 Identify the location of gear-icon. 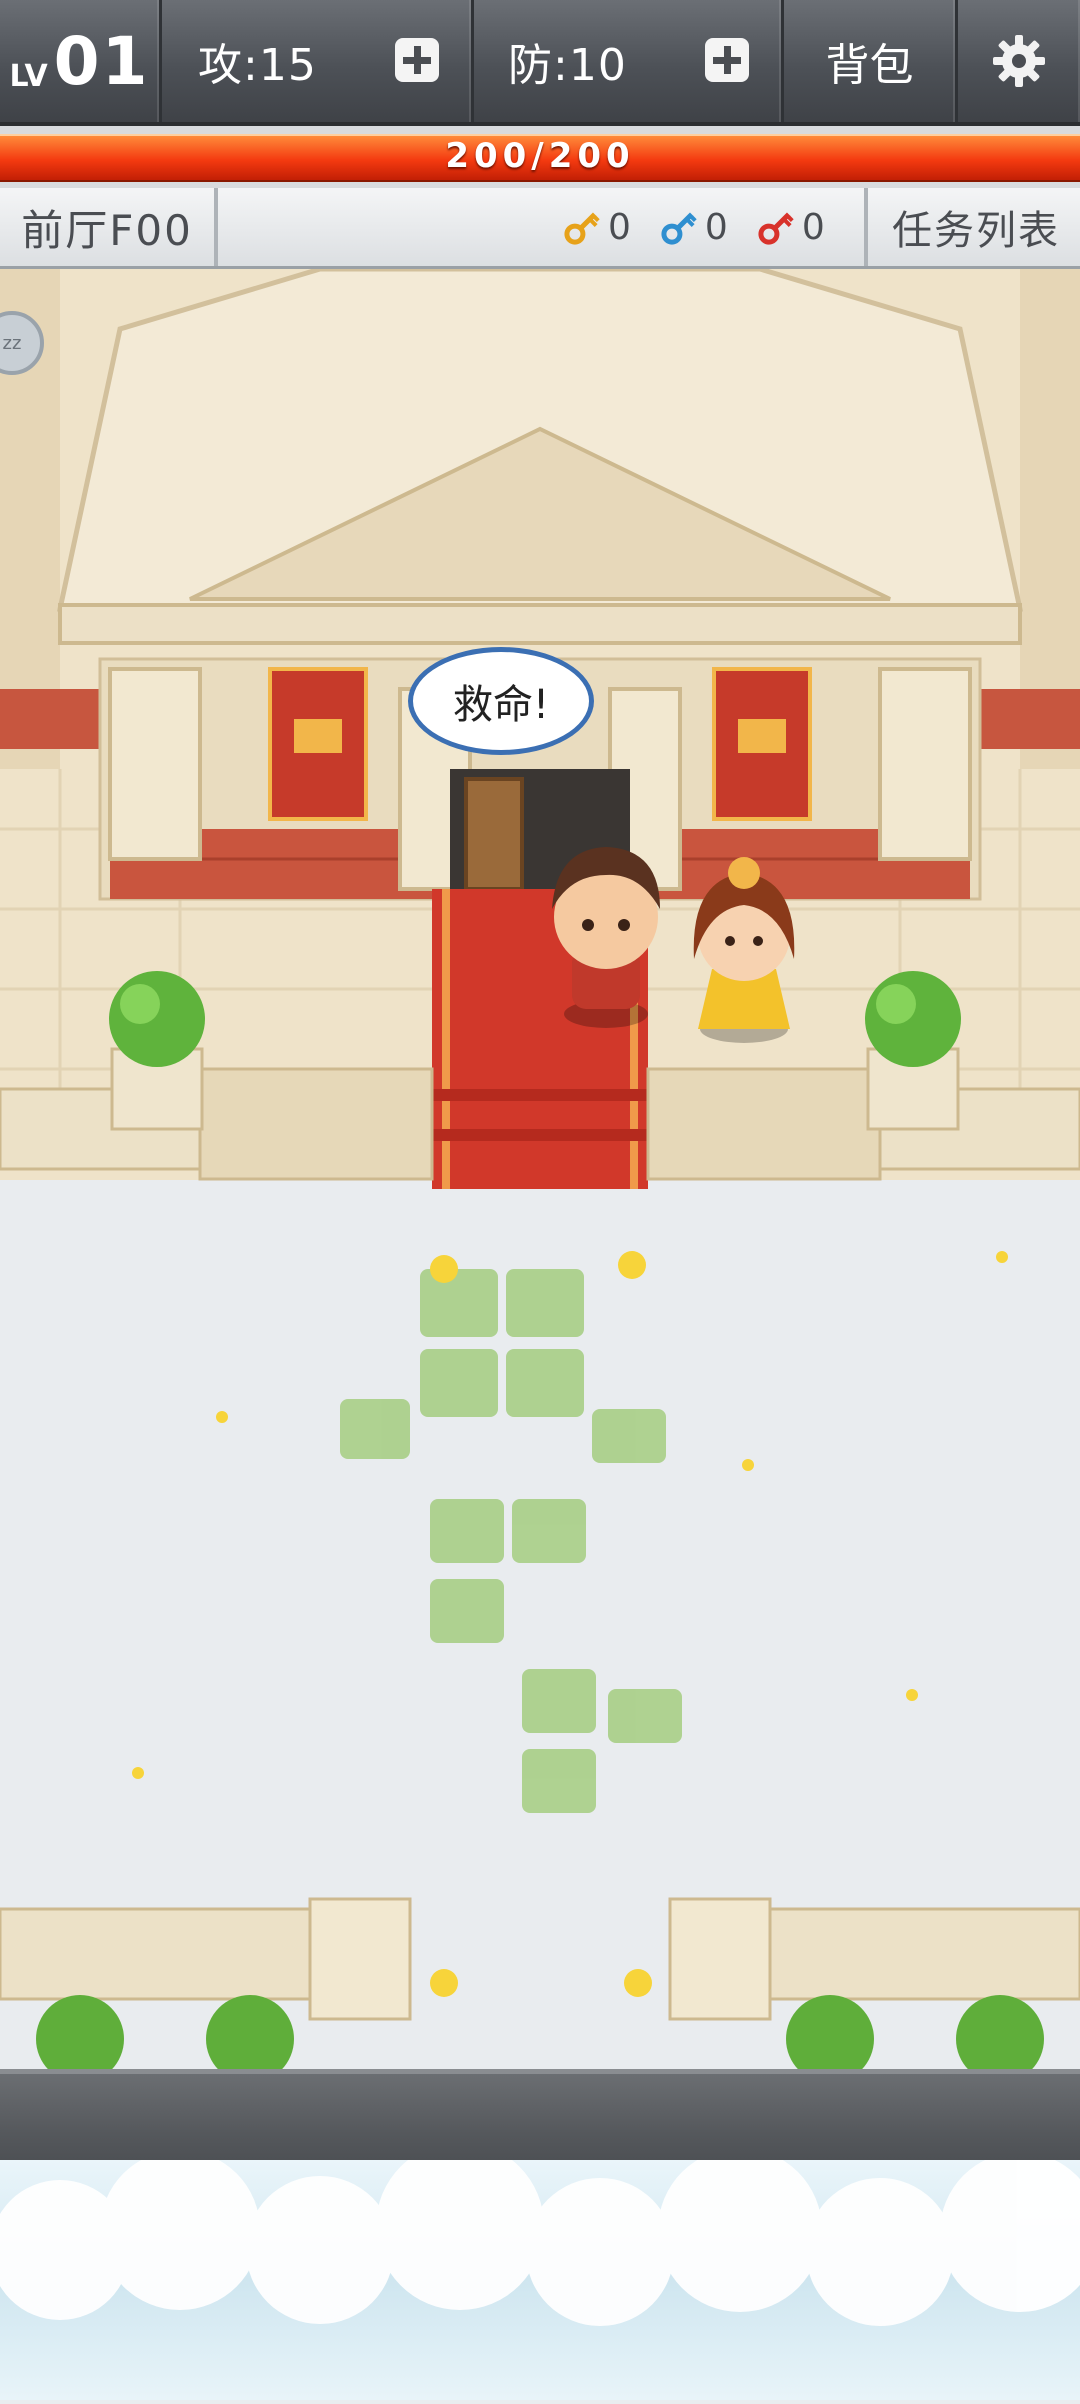
(1019, 61).